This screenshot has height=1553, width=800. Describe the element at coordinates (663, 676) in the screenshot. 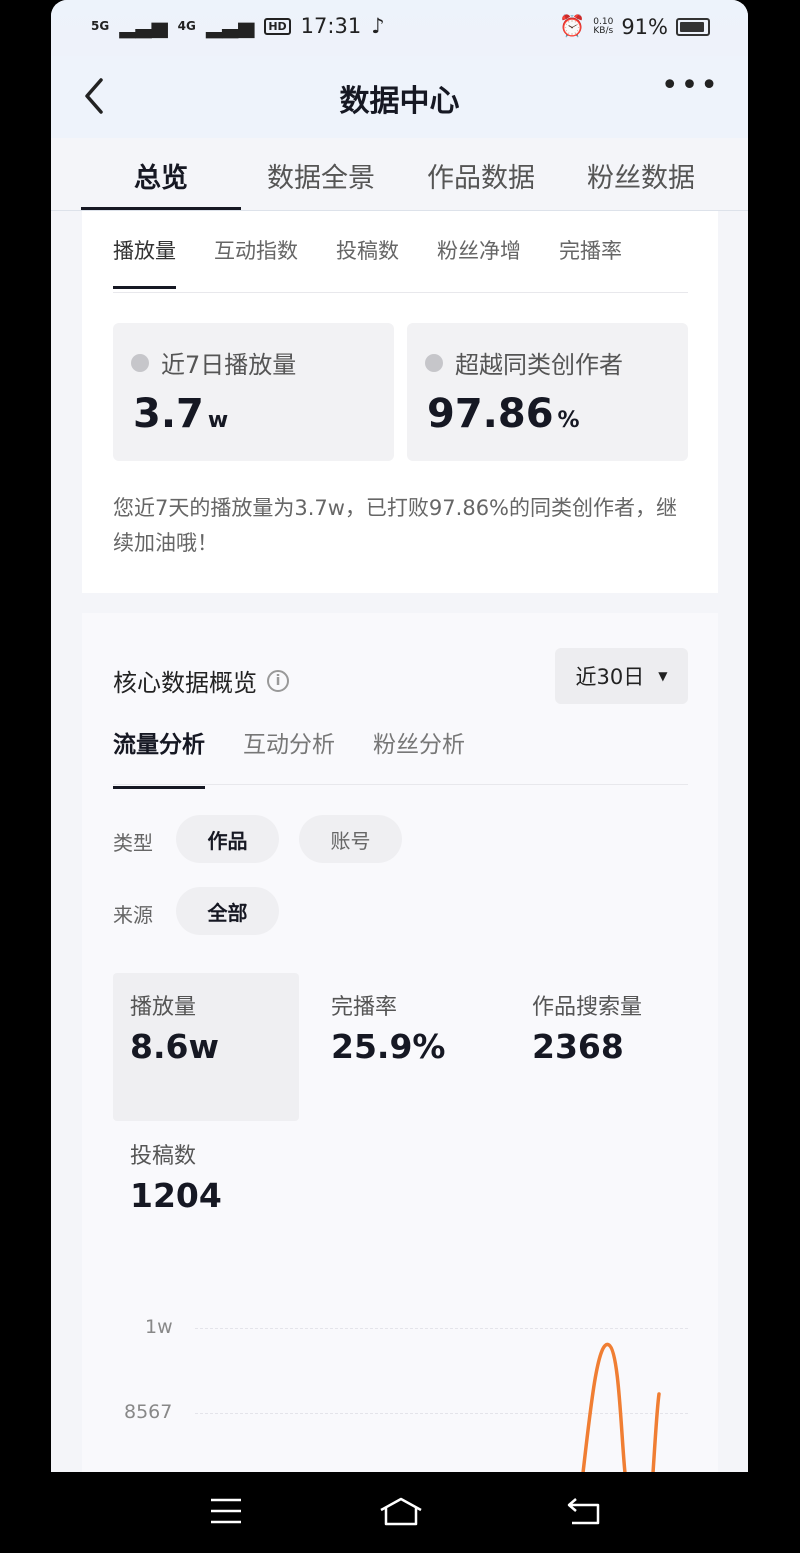

I see `caret-down-icon: ▼` at that location.